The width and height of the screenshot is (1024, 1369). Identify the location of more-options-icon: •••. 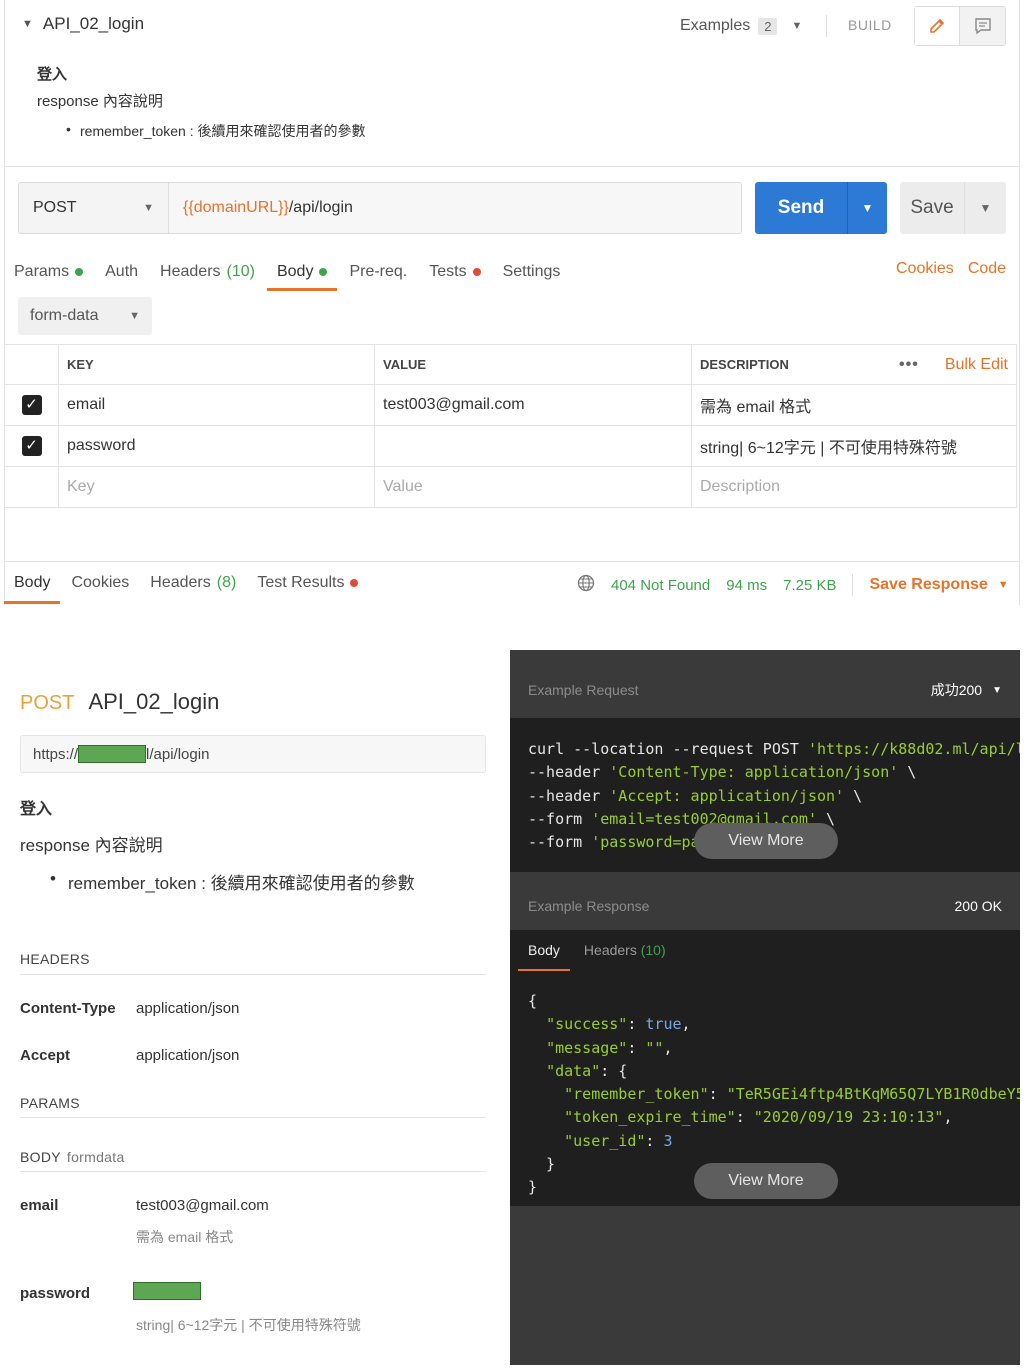
(909, 365).